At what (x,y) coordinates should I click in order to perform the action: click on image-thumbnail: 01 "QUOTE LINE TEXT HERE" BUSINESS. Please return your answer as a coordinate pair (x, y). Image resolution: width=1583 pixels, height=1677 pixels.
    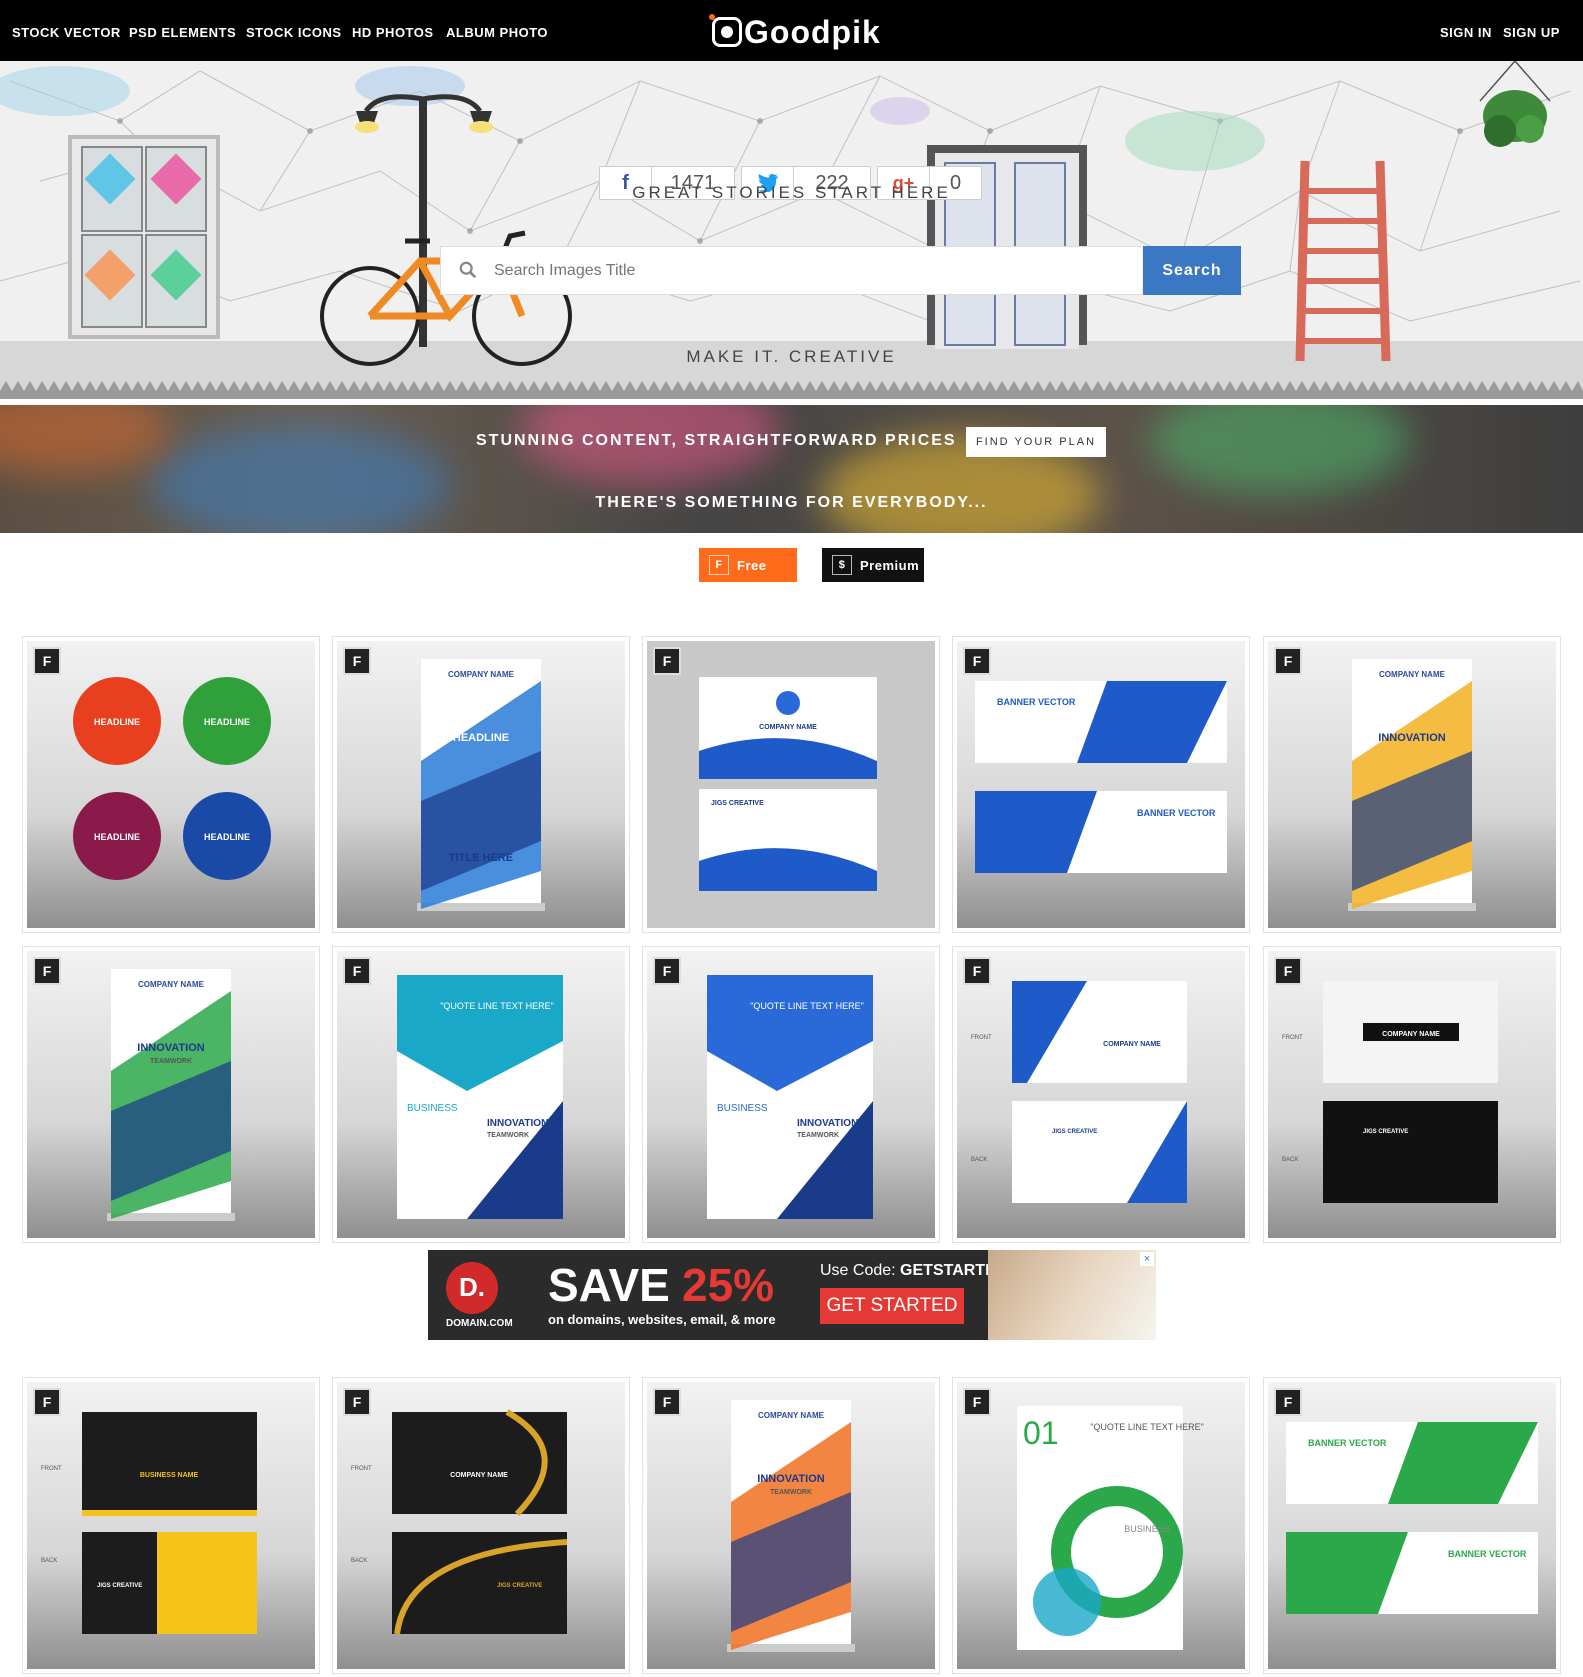
    Looking at the image, I should click on (1101, 1525).